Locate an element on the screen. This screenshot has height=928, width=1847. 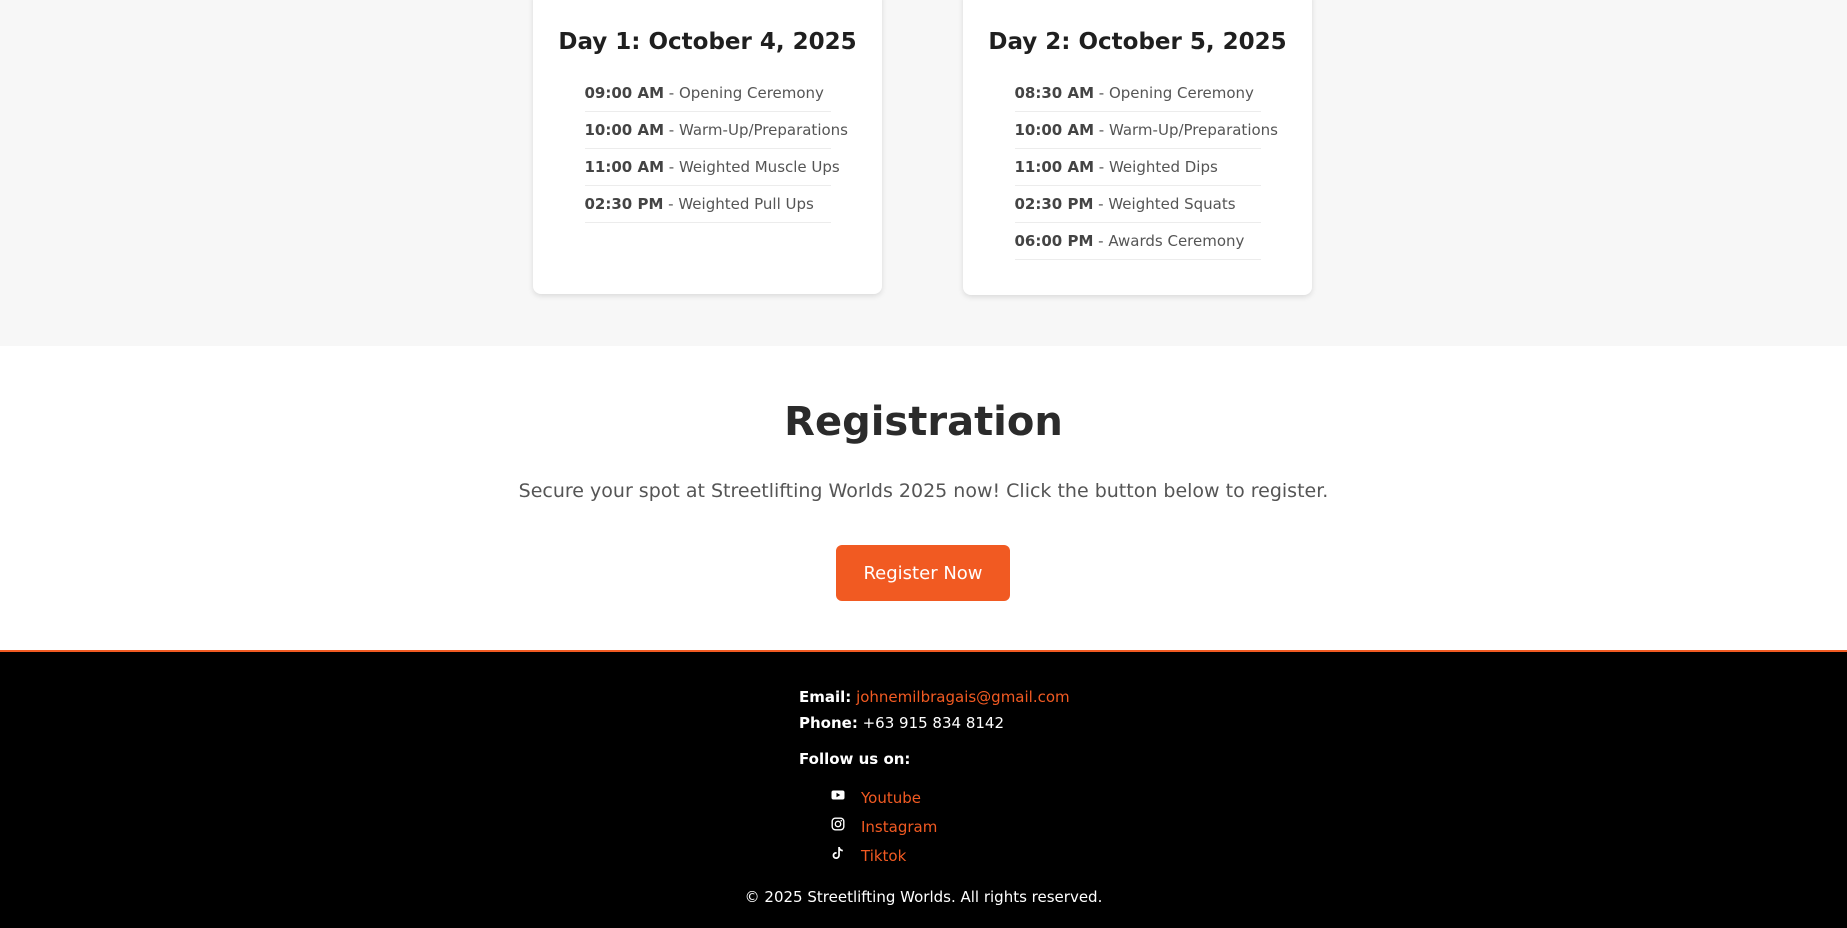
email-label: Email: is located at coordinates (825, 697).